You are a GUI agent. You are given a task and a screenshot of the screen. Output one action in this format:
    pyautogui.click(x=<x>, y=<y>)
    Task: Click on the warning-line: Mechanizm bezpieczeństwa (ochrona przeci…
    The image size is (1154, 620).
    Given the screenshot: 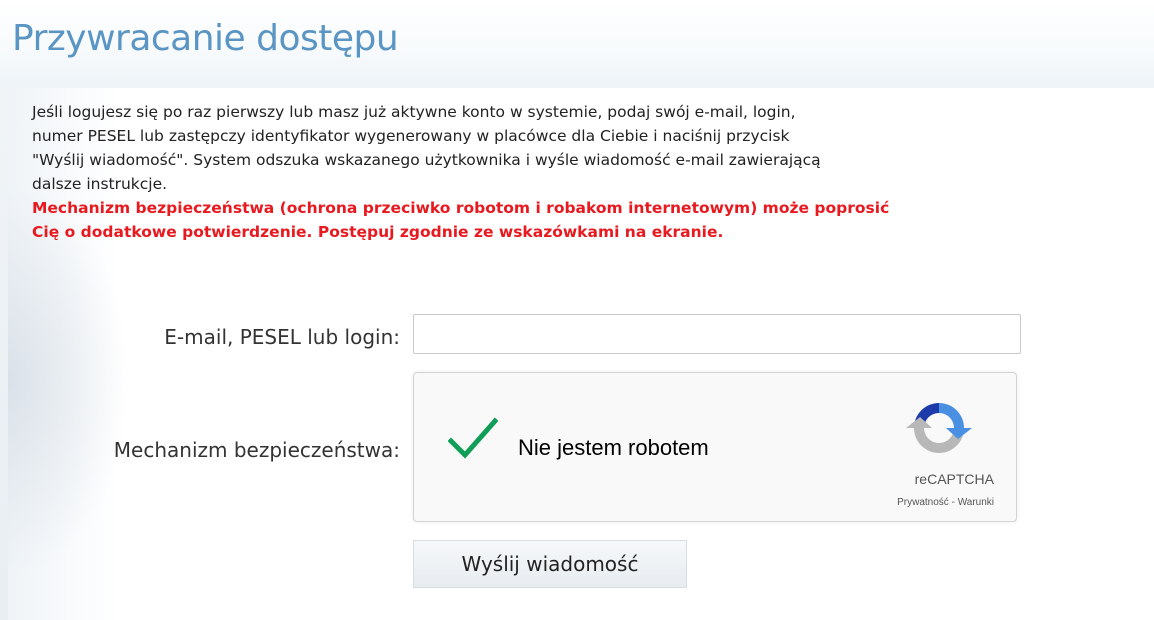 What is the action you would take?
    pyautogui.click(x=461, y=208)
    